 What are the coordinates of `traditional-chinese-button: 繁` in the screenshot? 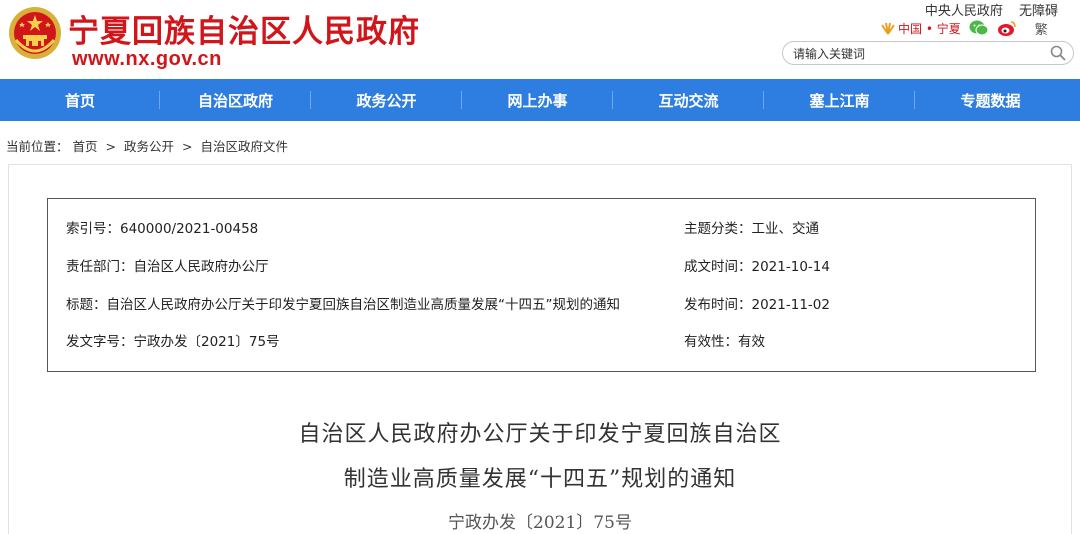 It's located at (1041, 28).